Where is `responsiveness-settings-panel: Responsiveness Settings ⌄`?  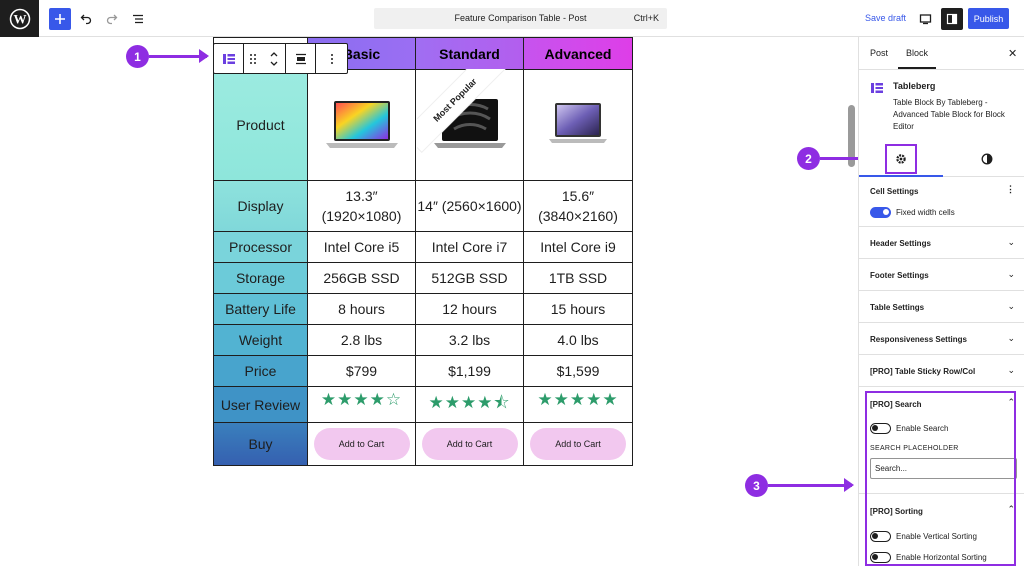
responsiveness-settings-panel: Responsiveness Settings ⌄ is located at coordinates (941, 339).